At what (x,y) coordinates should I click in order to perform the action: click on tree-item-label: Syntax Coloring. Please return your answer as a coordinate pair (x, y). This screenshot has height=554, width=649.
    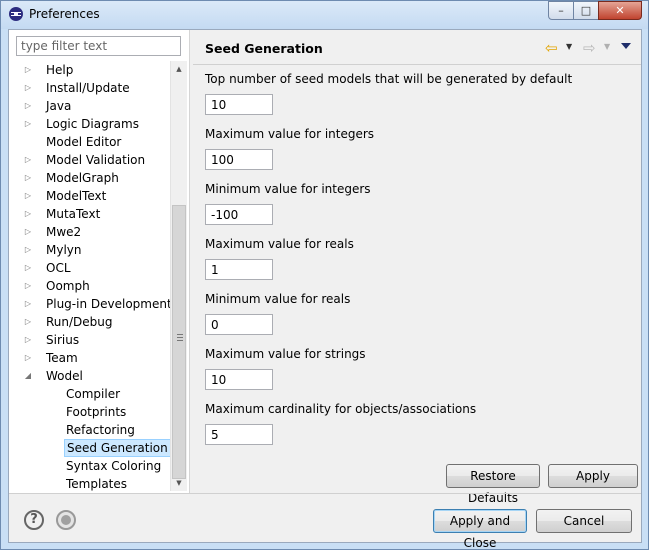
    Looking at the image, I should click on (114, 466).